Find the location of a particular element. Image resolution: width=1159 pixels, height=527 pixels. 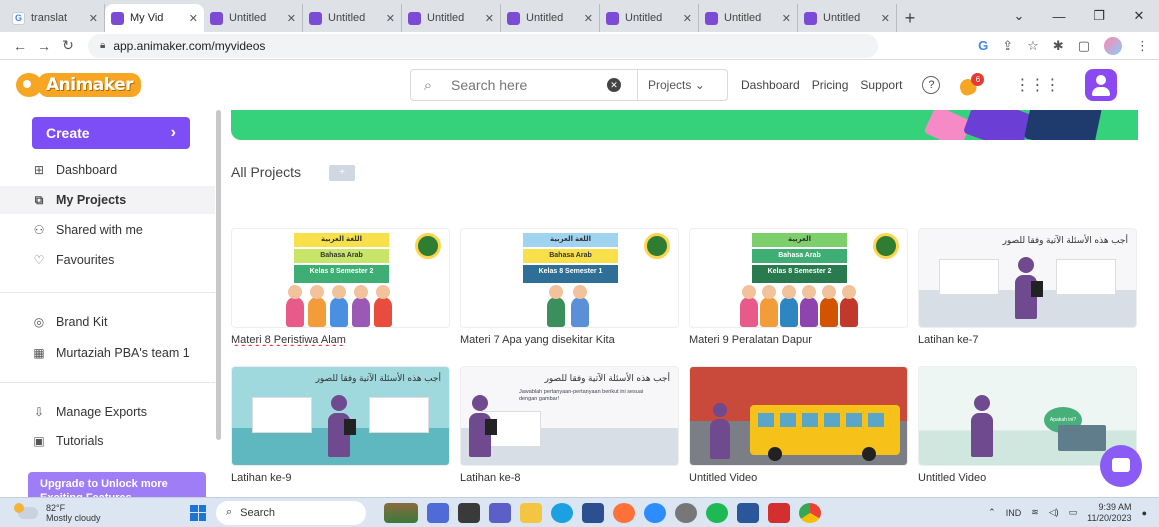

sidebar-item-favourites: ♡ Favourites is located at coordinates (107, 260).